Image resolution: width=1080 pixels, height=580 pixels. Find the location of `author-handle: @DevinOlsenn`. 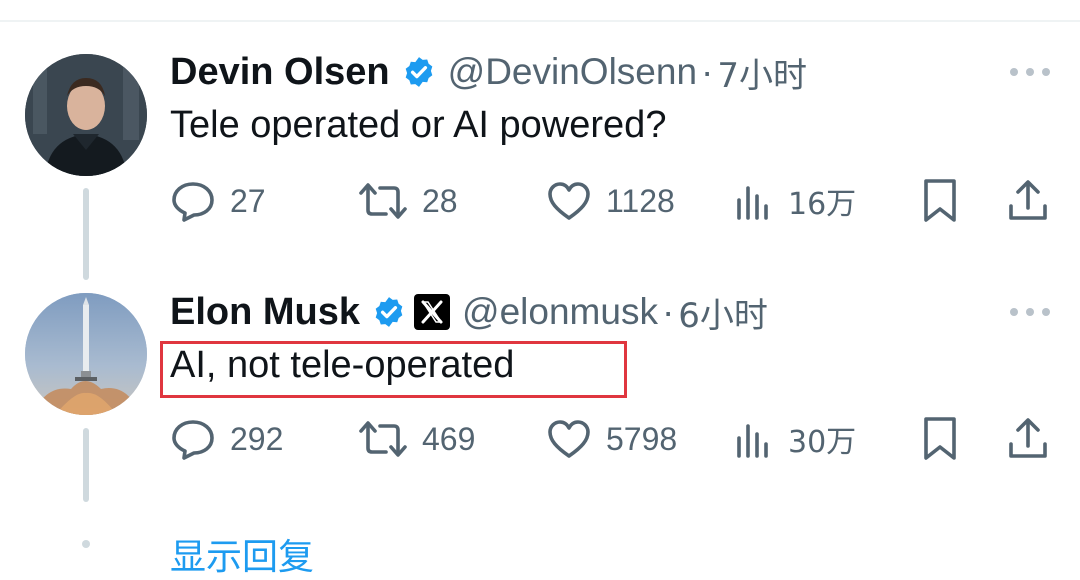

author-handle: @DevinOlsenn is located at coordinates (572, 72).